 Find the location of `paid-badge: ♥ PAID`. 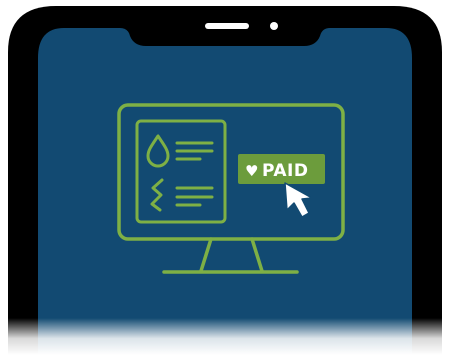

paid-badge: ♥ PAID is located at coordinates (281, 169).